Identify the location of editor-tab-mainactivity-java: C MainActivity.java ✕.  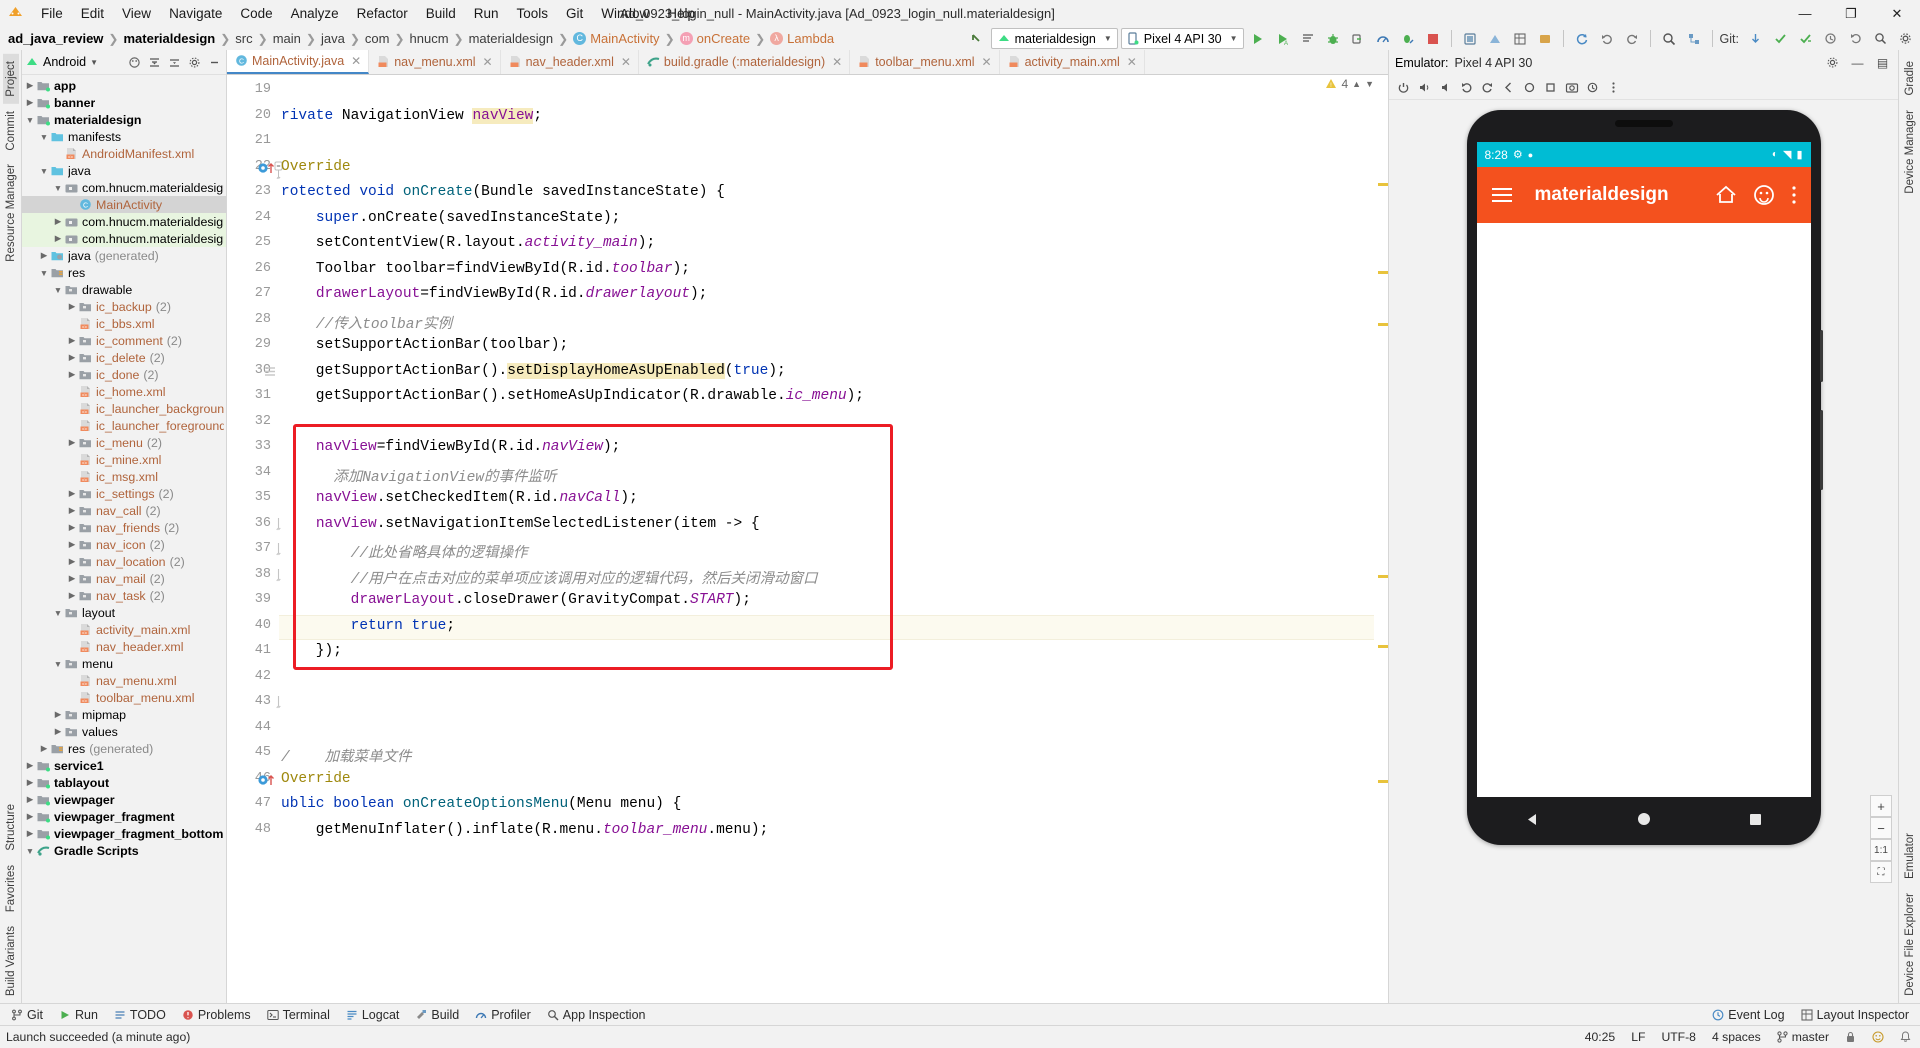
(298, 62).